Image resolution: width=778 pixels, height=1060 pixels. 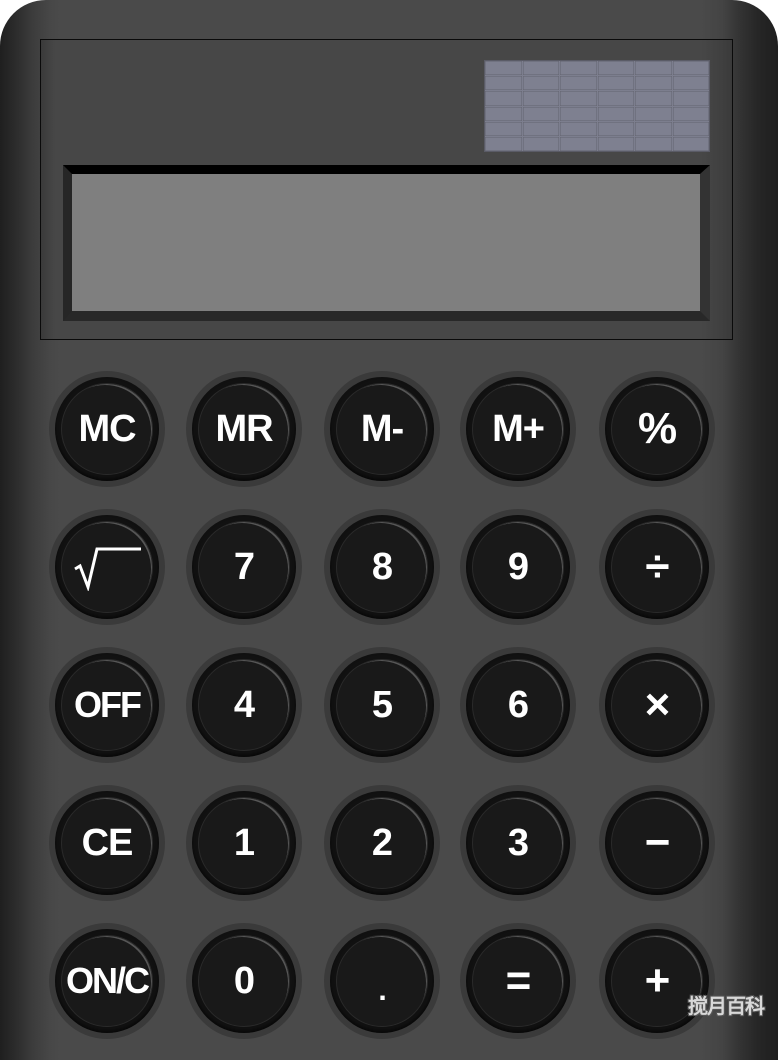 I want to click on key-bezel: %, so click(x=657, y=429).